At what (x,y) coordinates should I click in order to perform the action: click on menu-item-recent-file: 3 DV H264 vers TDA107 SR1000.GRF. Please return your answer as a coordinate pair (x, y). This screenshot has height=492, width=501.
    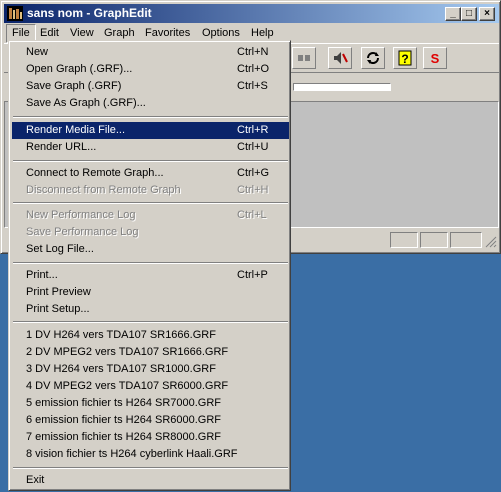
    Looking at the image, I should click on (150, 369).